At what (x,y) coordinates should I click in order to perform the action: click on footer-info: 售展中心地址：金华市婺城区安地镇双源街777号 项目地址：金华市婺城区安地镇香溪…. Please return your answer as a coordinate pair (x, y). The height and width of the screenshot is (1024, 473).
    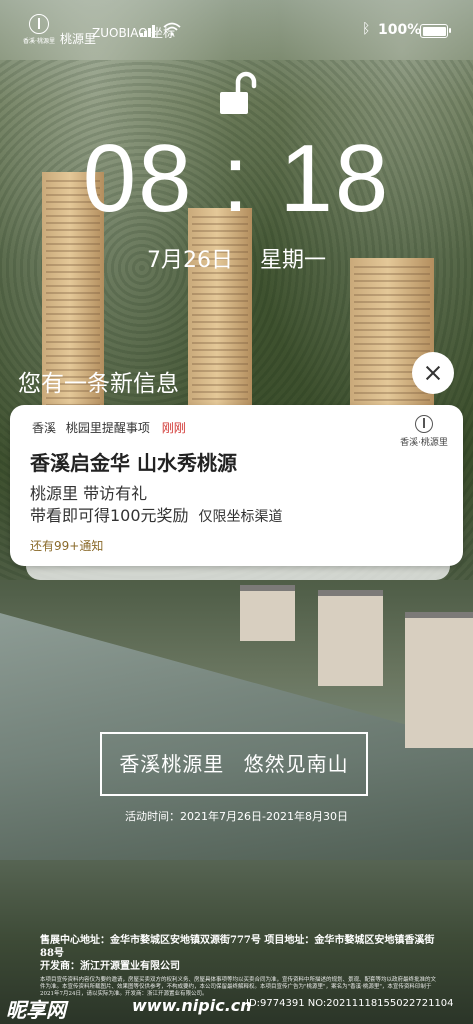
    Looking at the image, I should click on (240, 966).